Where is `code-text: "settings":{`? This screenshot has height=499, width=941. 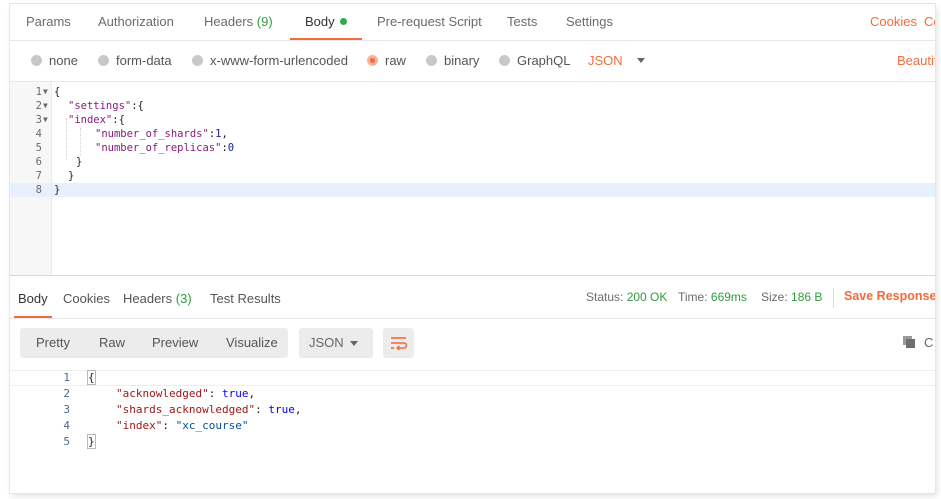 code-text: "settings":{ is located at coordinates (106, 106).